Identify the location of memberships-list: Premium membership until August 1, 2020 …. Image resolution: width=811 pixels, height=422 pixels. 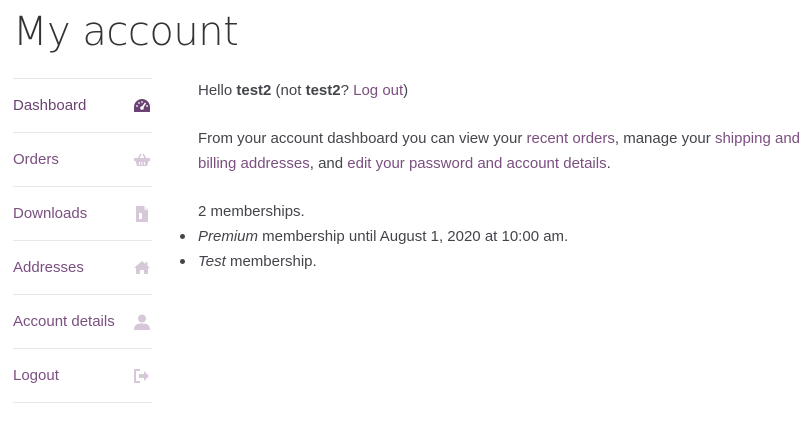
(494, 249).